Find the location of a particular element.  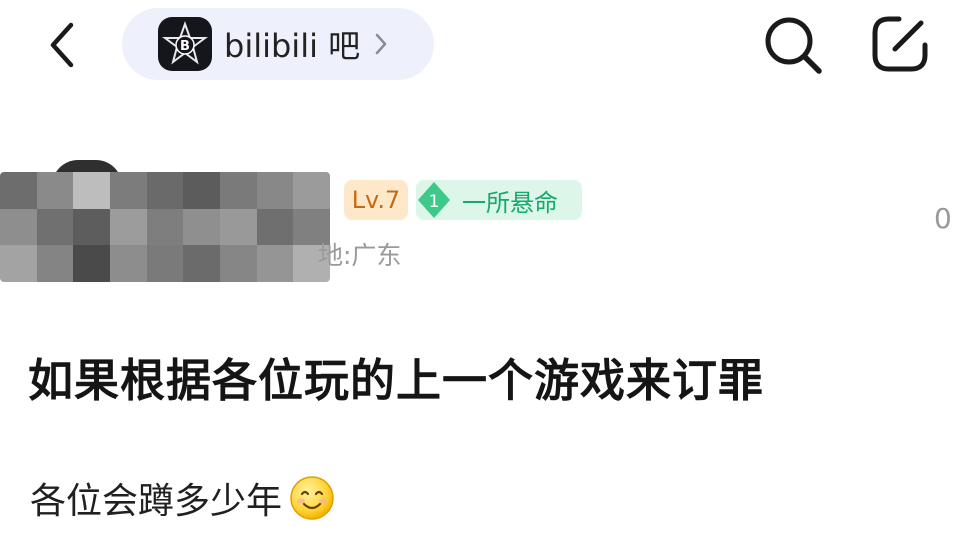

forum-logo: B is located at coordinates (185, 44).